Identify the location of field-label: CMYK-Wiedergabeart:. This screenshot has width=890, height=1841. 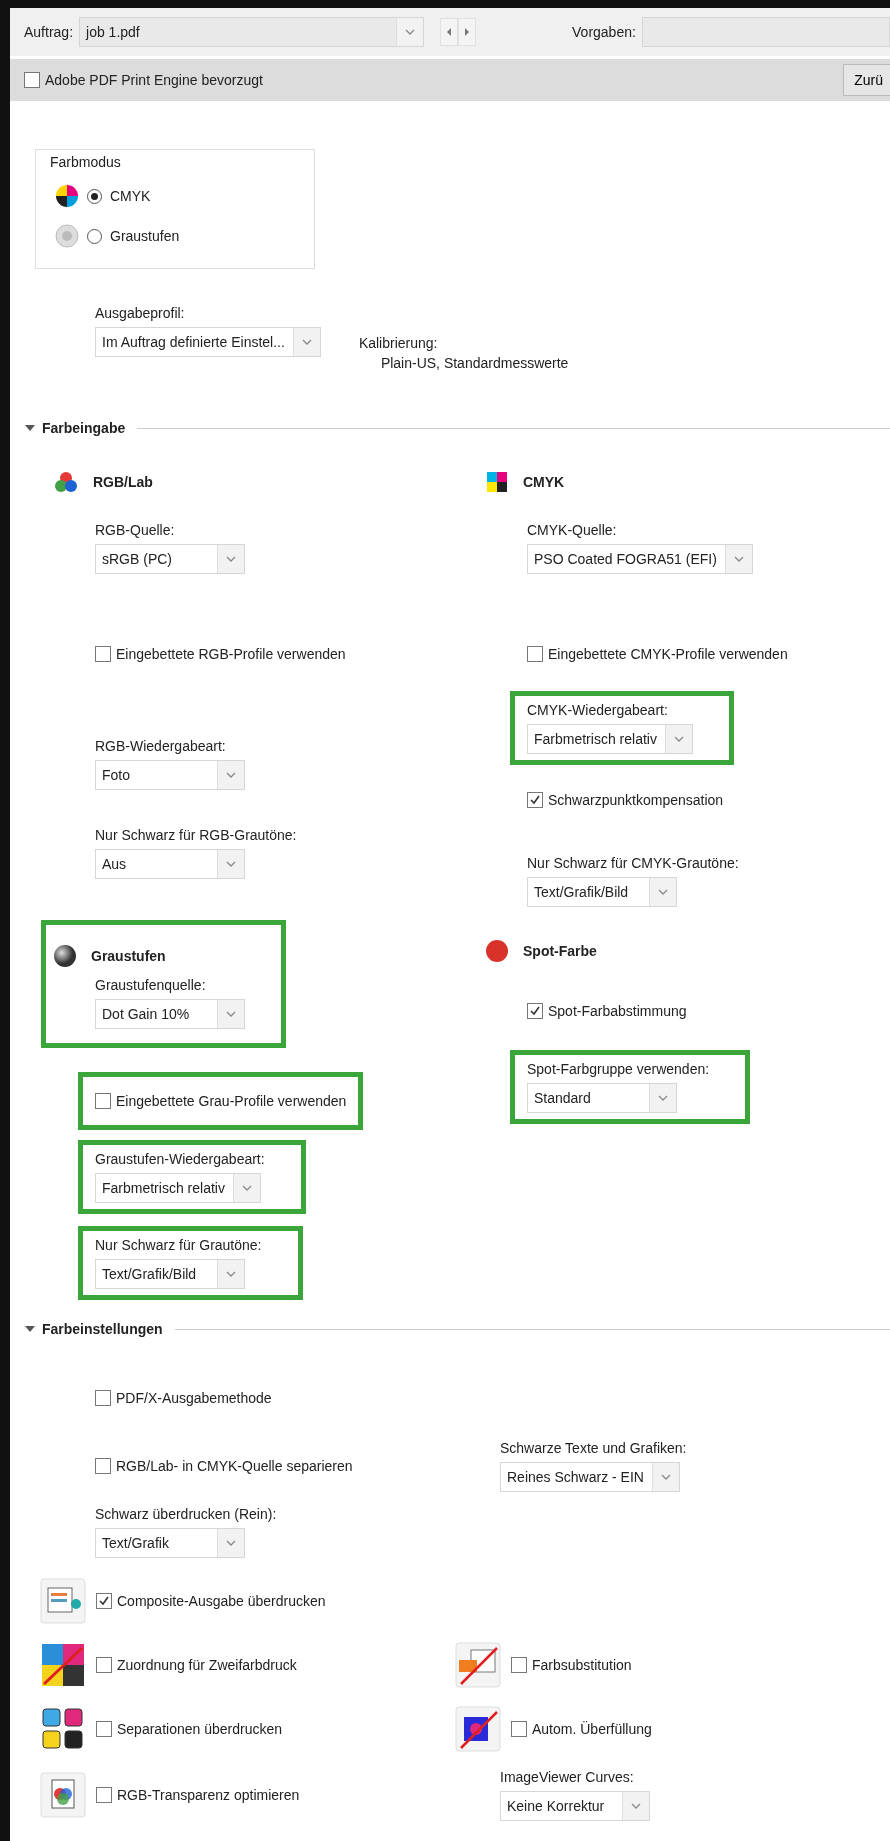
(597, 710).